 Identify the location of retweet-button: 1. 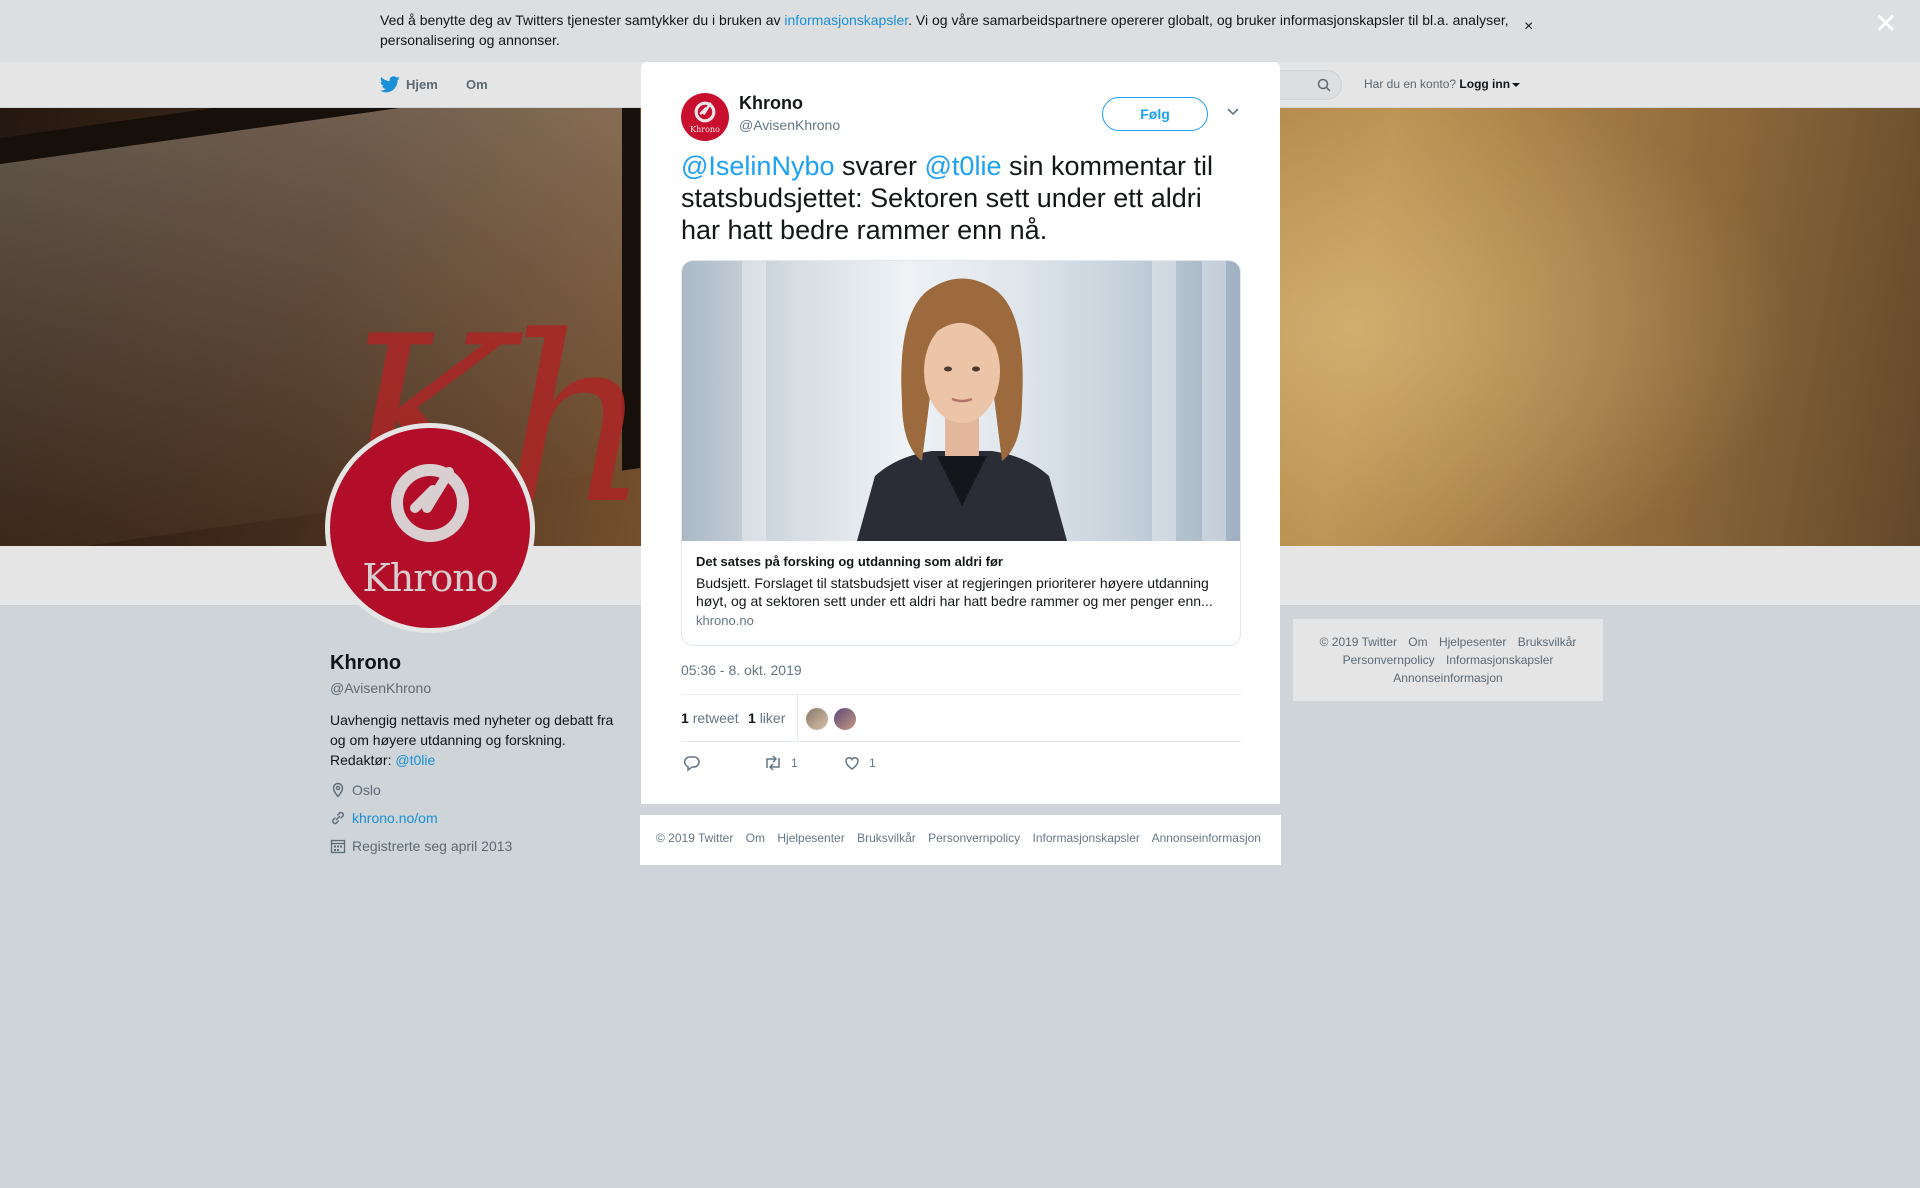
(780, 763).